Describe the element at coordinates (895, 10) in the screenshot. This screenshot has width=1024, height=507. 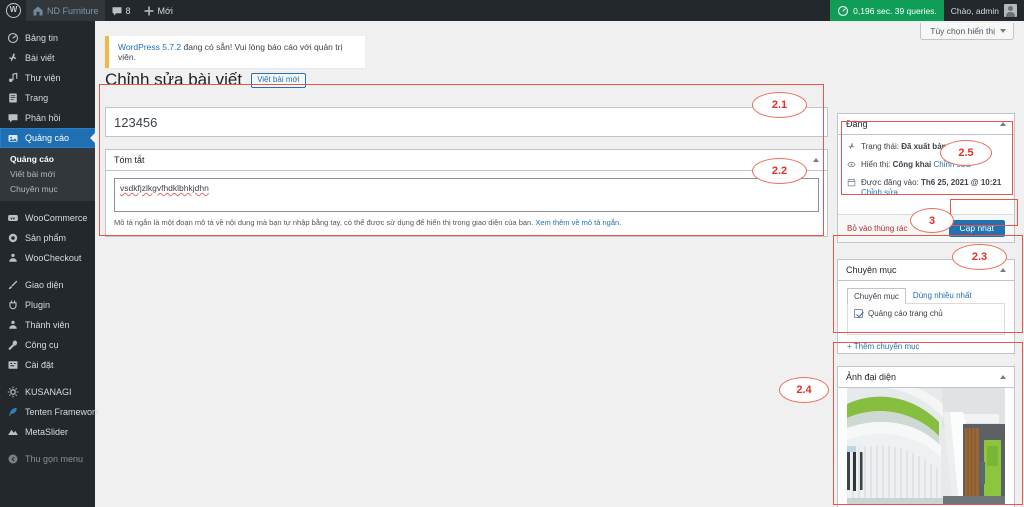
I see `performance-text: 0,196 sec. 39 queries.` at that location.